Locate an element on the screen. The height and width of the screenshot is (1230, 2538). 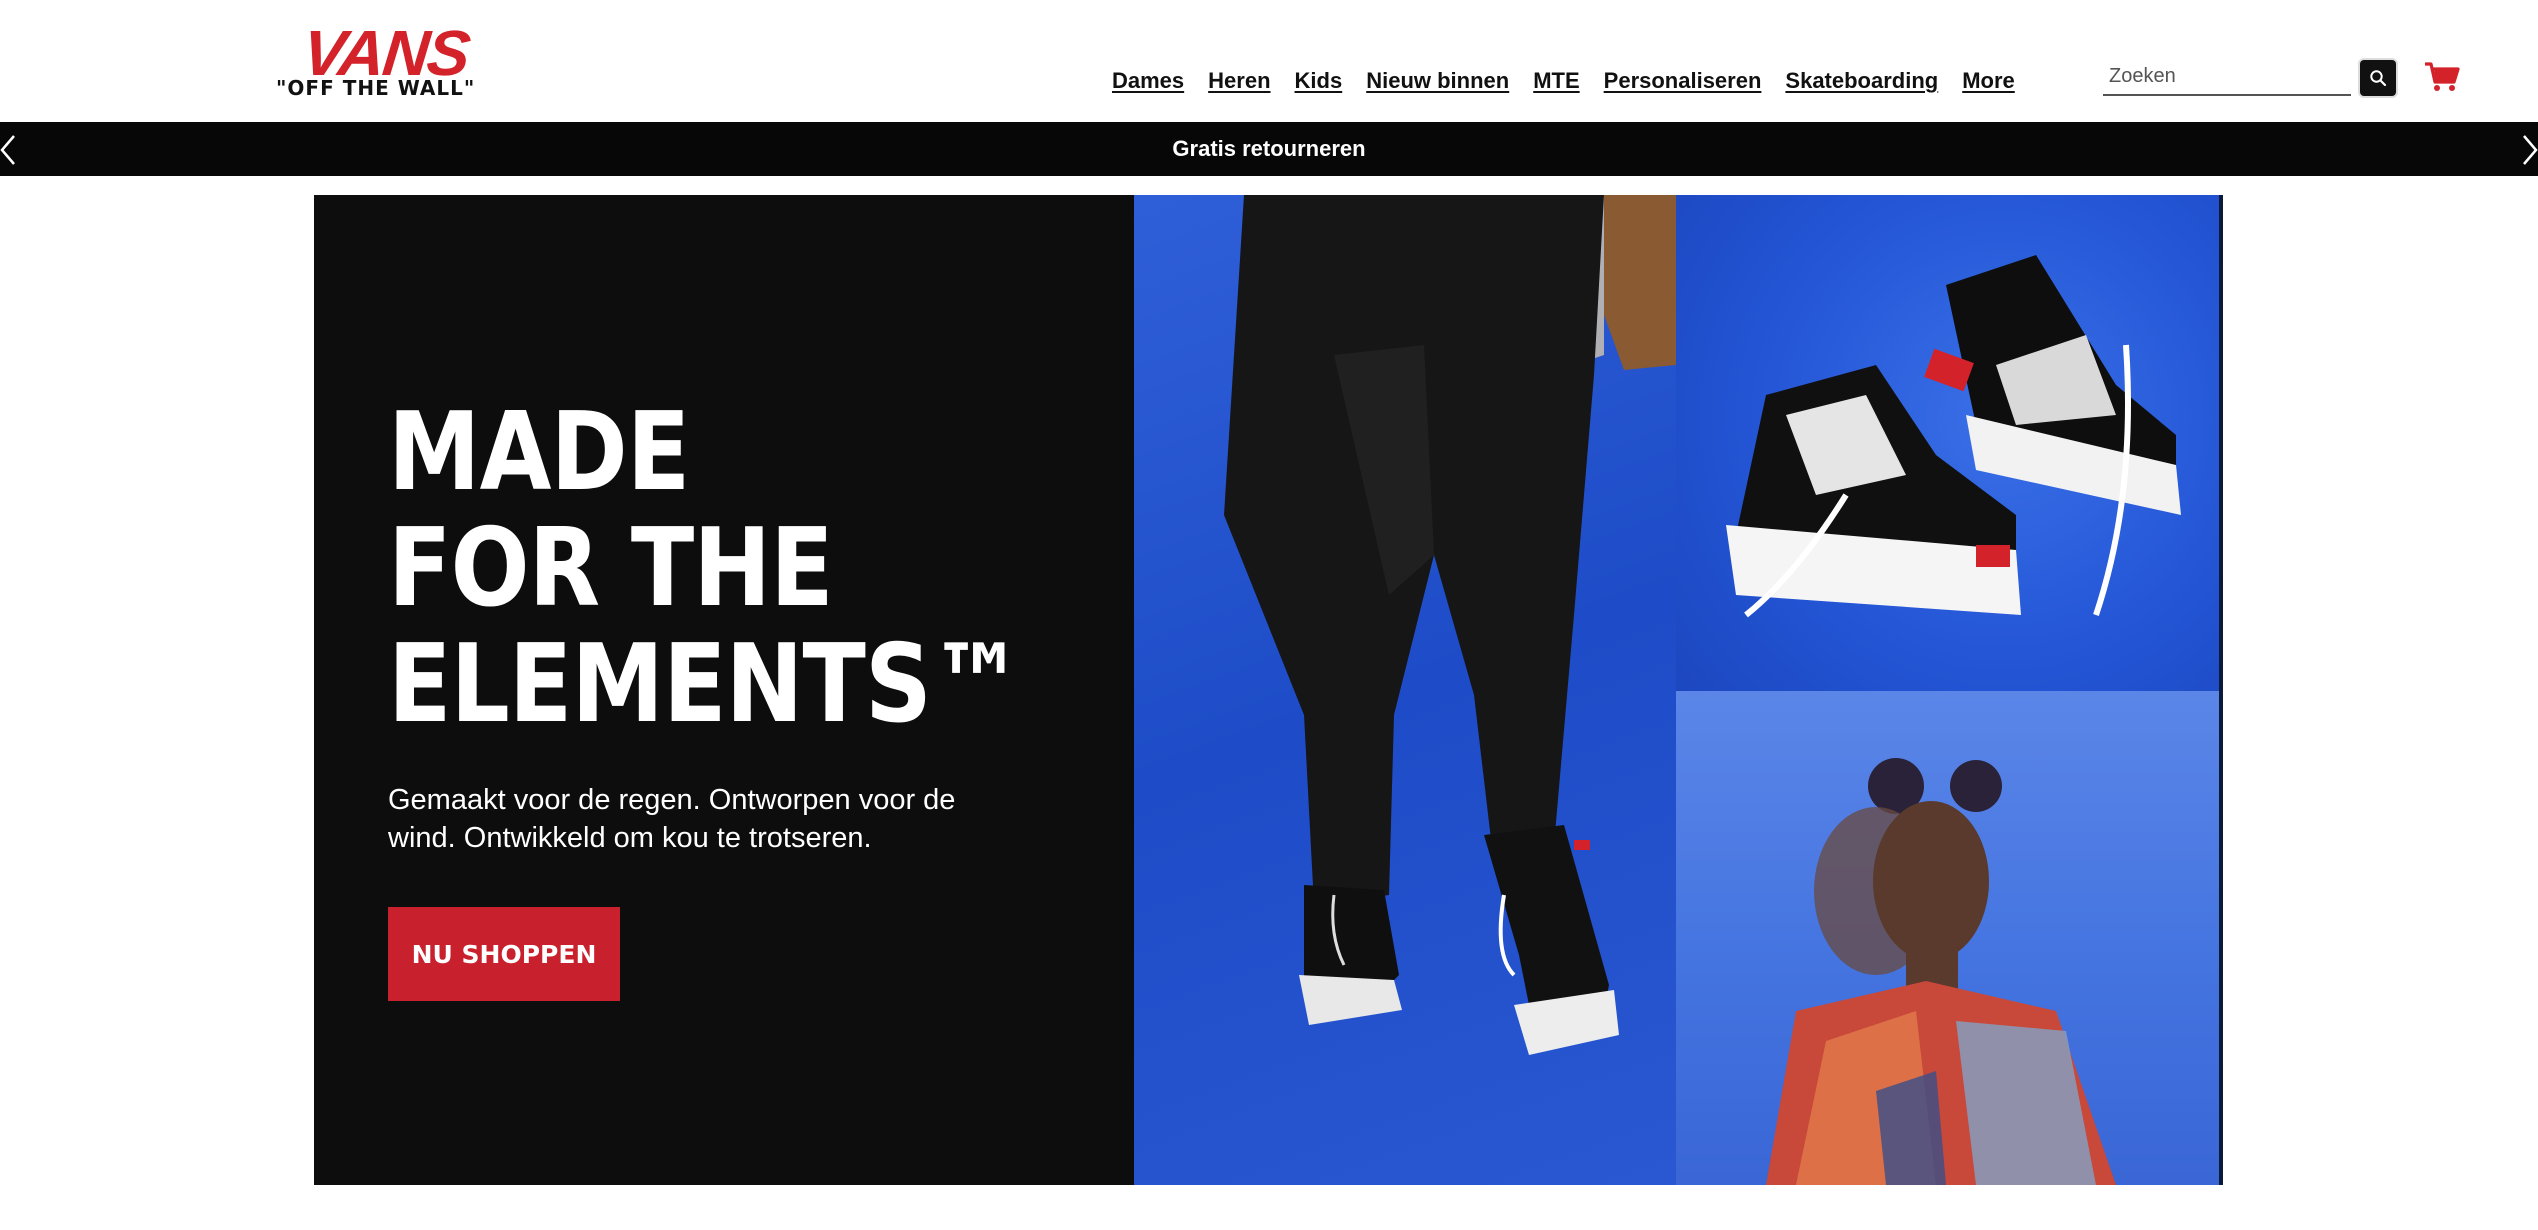
hero-image-portrait is located at coordinates (1949, 938).